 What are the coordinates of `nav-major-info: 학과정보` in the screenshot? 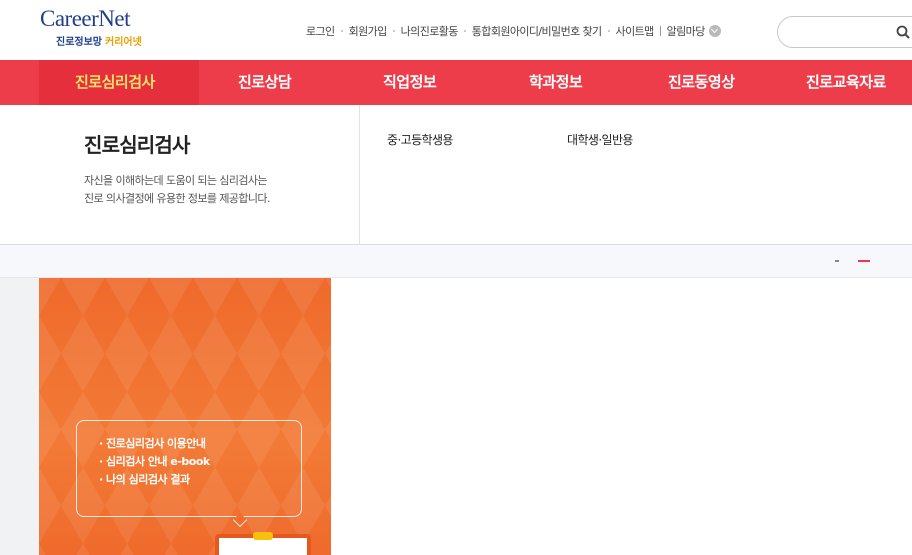 It's located at (556, 82).